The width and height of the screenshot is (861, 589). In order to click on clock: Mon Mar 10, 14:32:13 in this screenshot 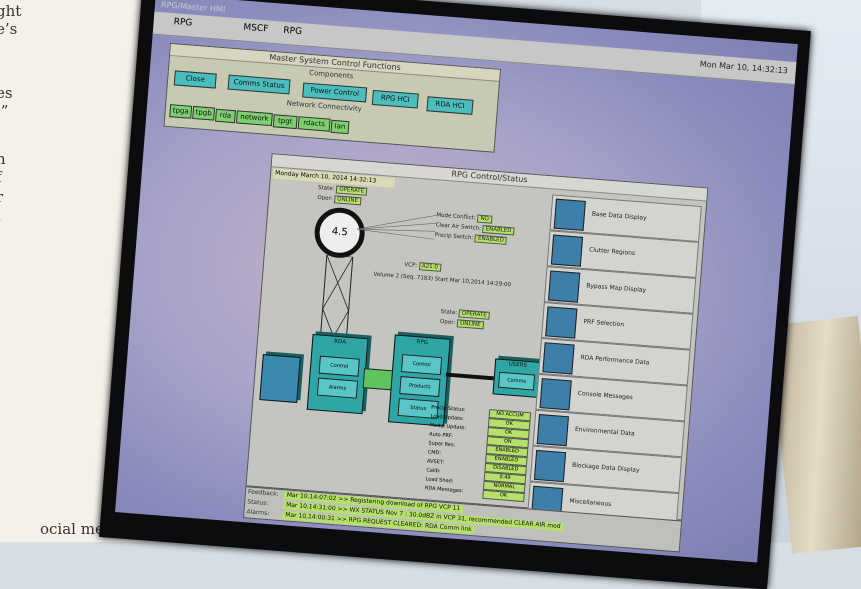, I will do `click(744, 67)`.